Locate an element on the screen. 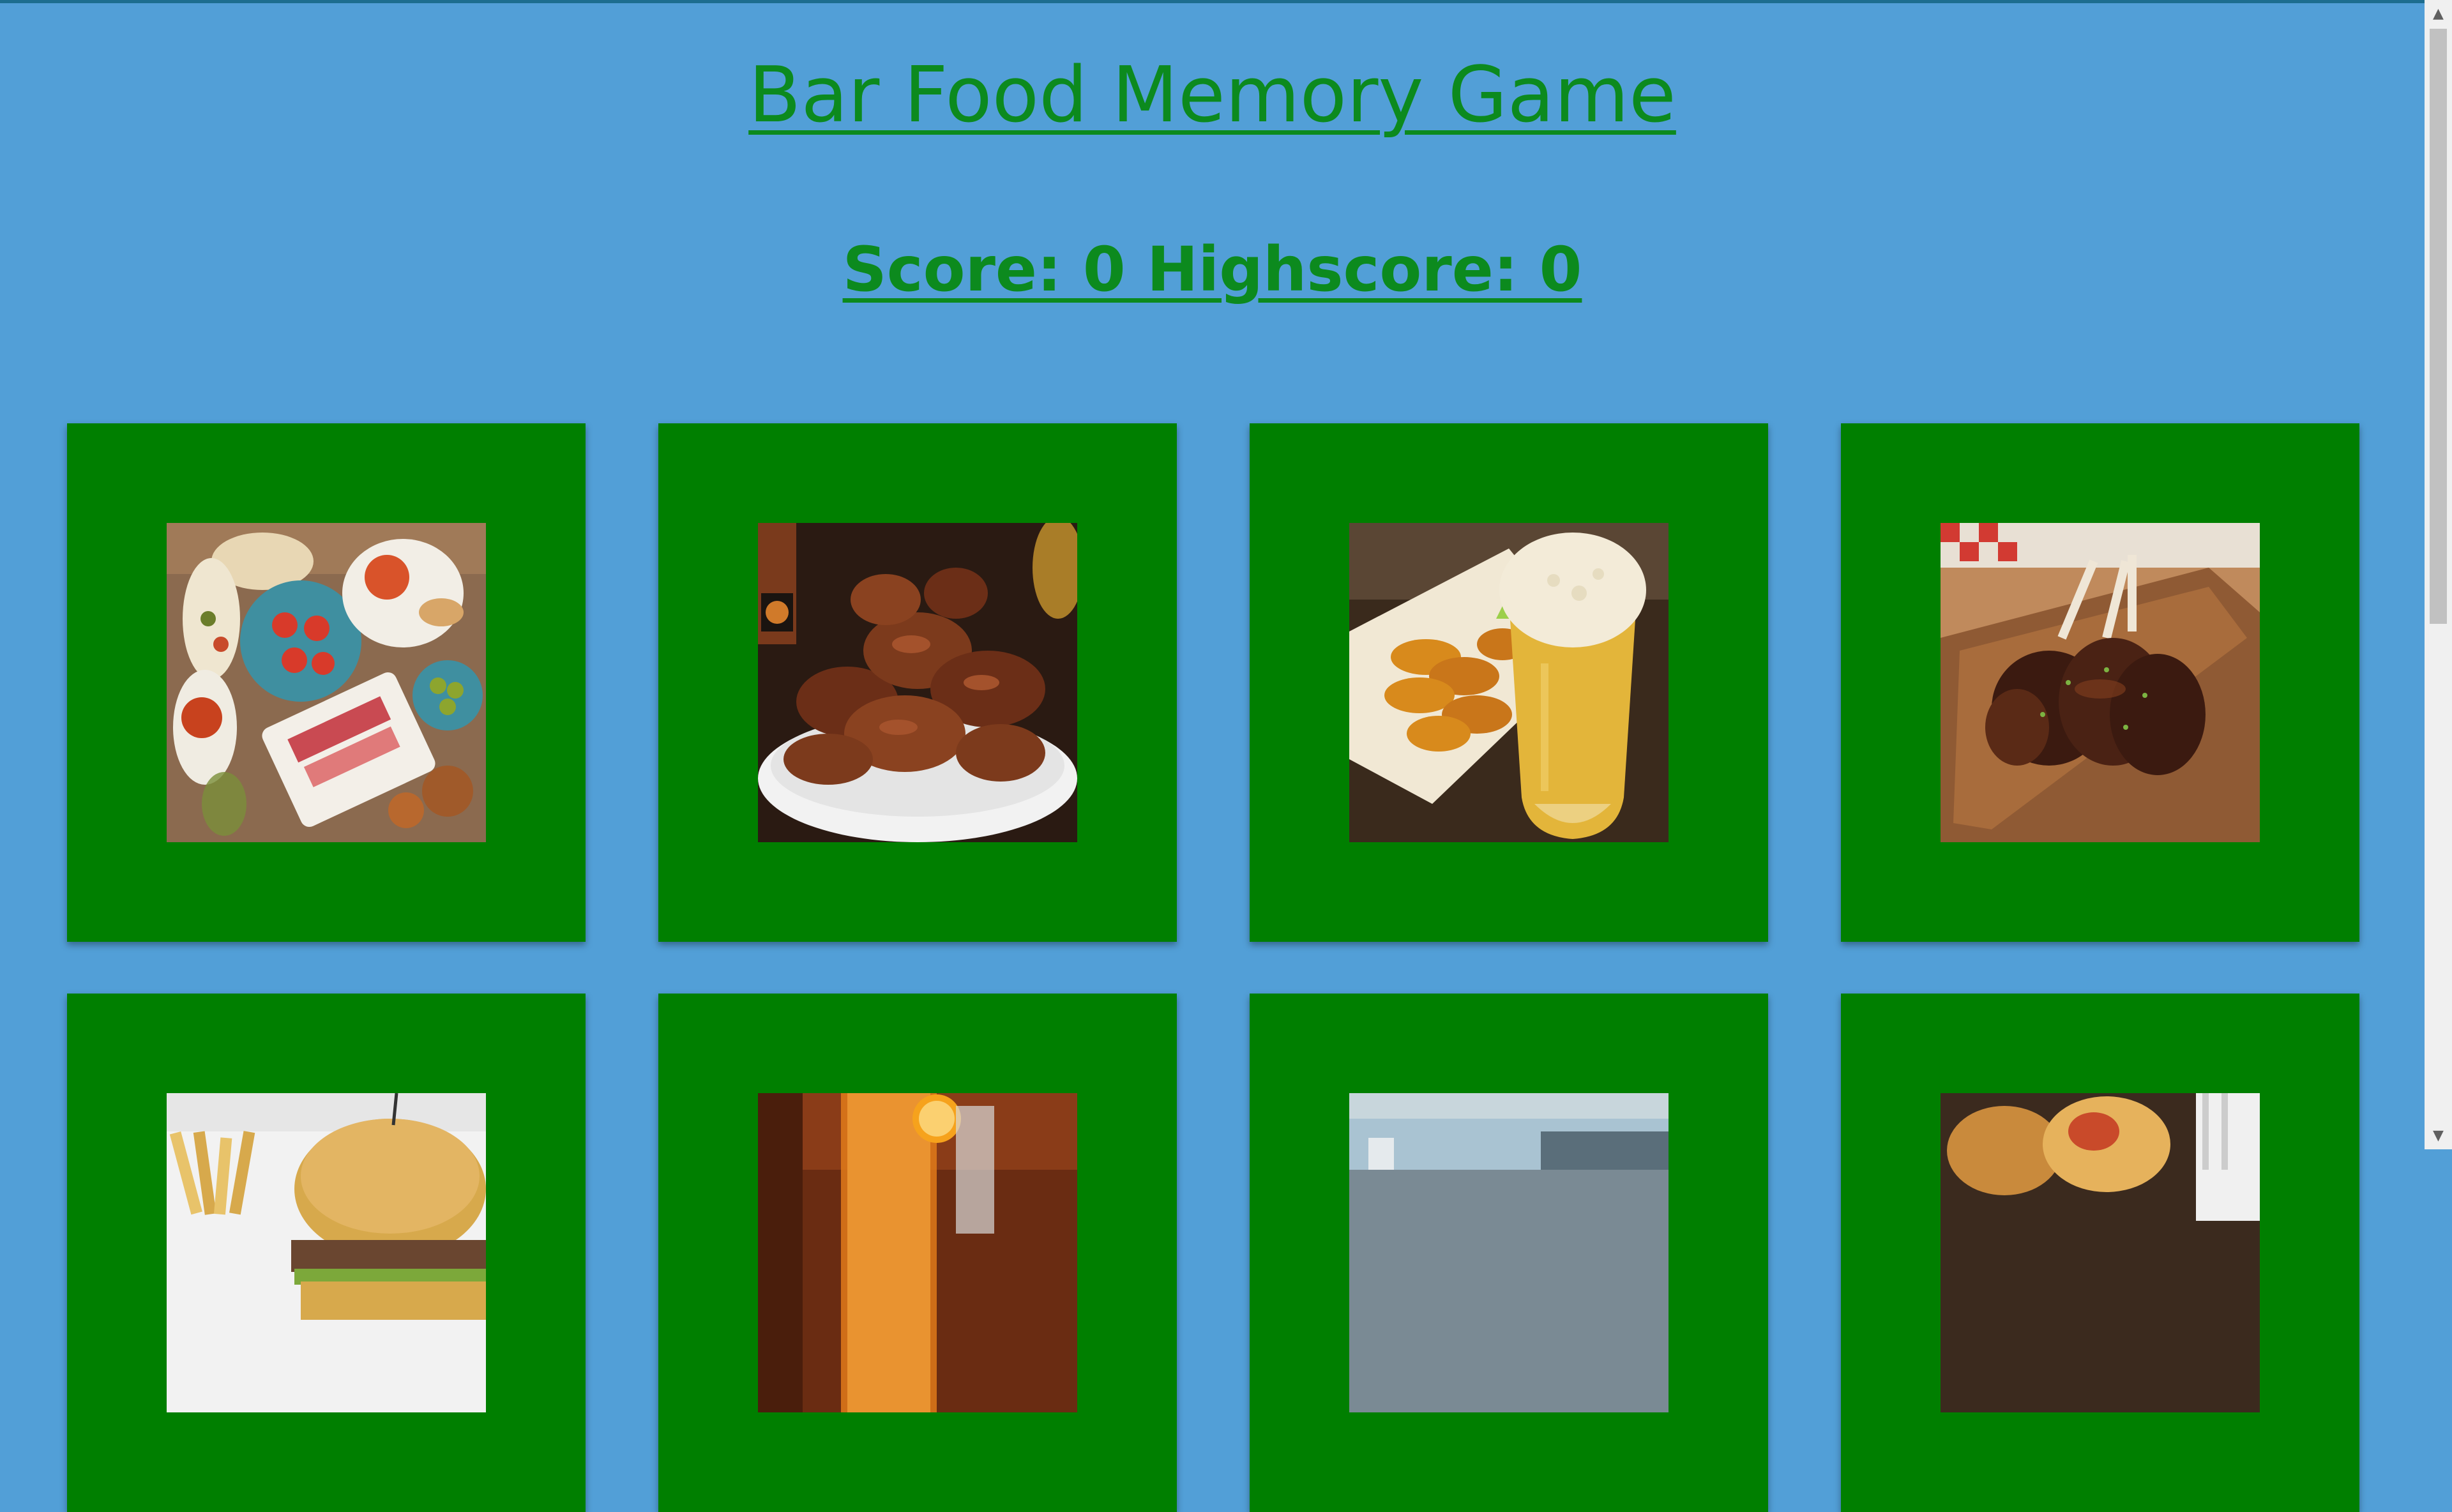 This screenshot has width=2452, height=1512. card-burger-and-fries is located at coordinates (326, 1253).